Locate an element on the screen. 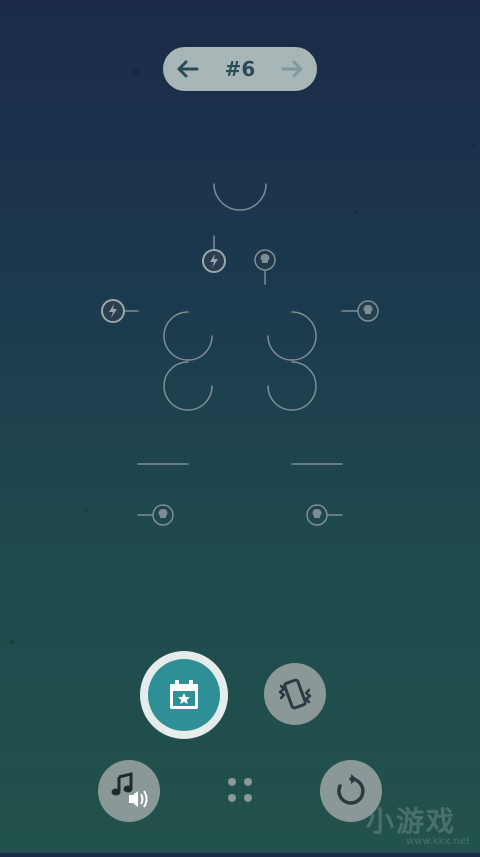 Image resolution: width=480 pixels, height=857 pixels. grid-dots-icon is located at coordinates (240, 790).